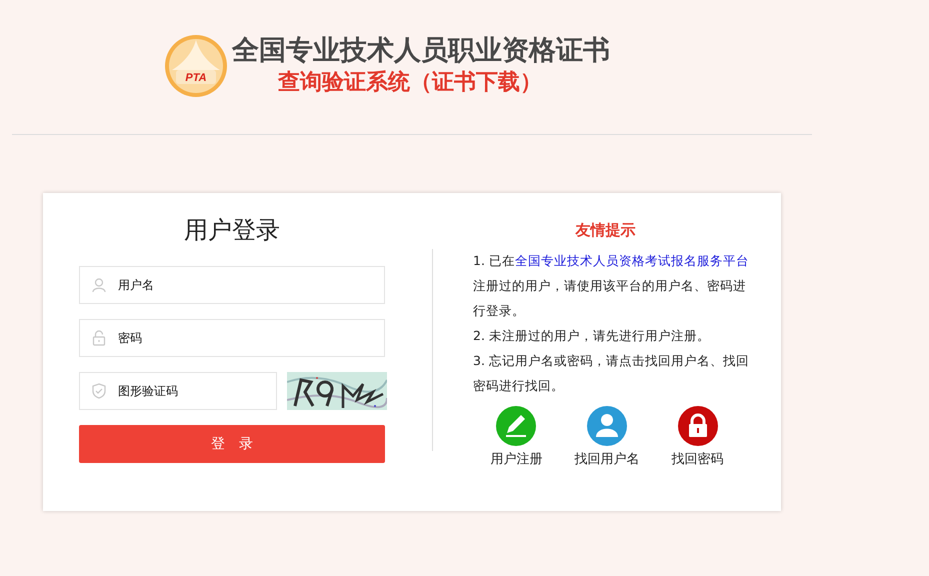 This screenshot has width=929, height=576. Describe the element at coordinates (611, 286) in the screenshot. I see `tip-text: 1. 已在全国专业技术人员资格考试报名服务平台 注册过的用户，请使用该平台的用户名、密码进行登录。` at that location.